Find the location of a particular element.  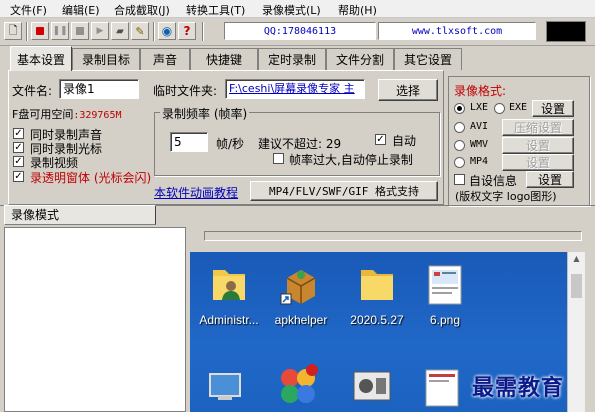

record-mode-pane is located at coordinates (95, 319).